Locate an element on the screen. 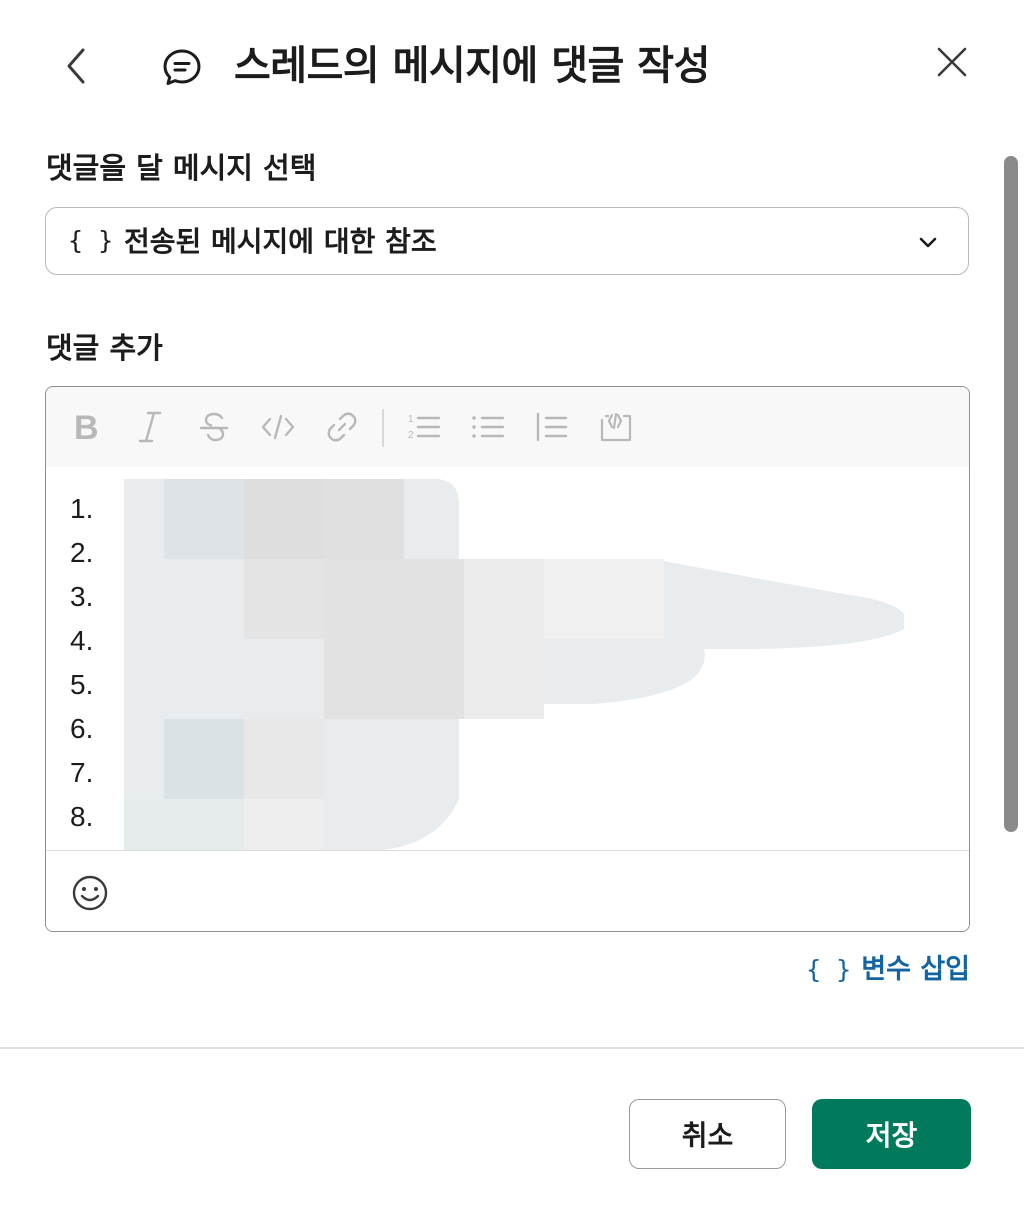  bulleted-list-button is located at coordinates (488, 427).